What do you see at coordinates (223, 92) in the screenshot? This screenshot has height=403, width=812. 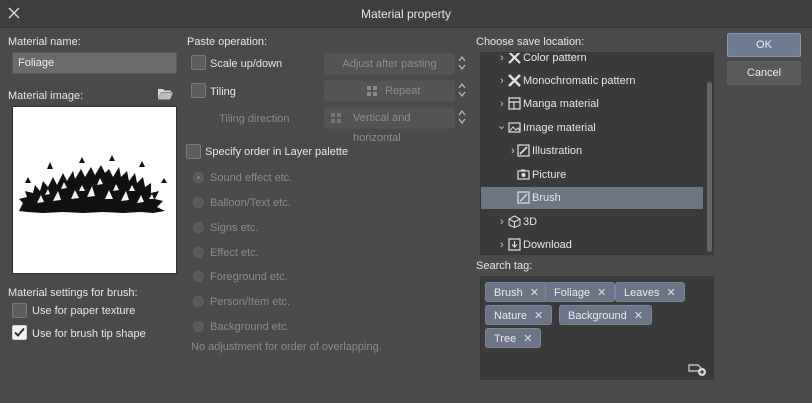 I see `tiling-label: Tiling` at bounding box center [223, 92].